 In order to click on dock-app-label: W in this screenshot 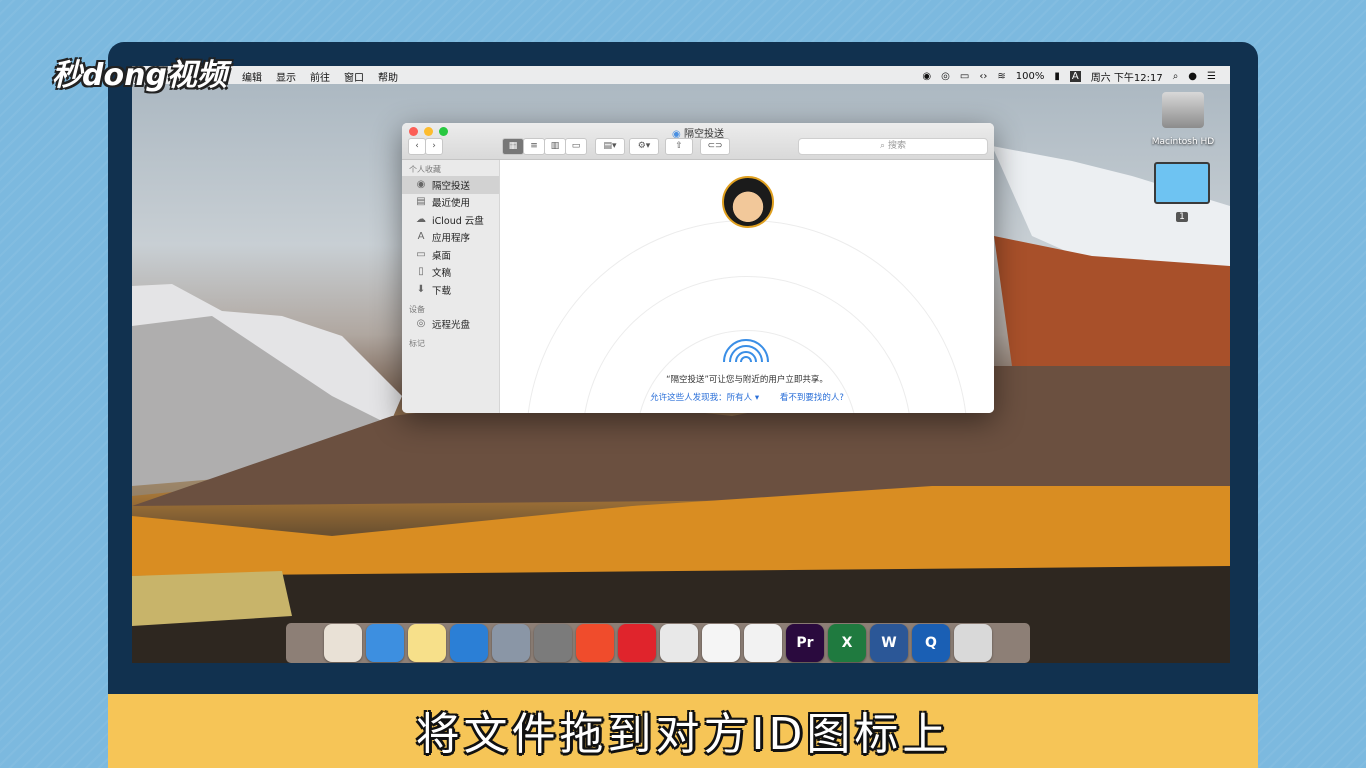, I will do `click(889, 643)`.